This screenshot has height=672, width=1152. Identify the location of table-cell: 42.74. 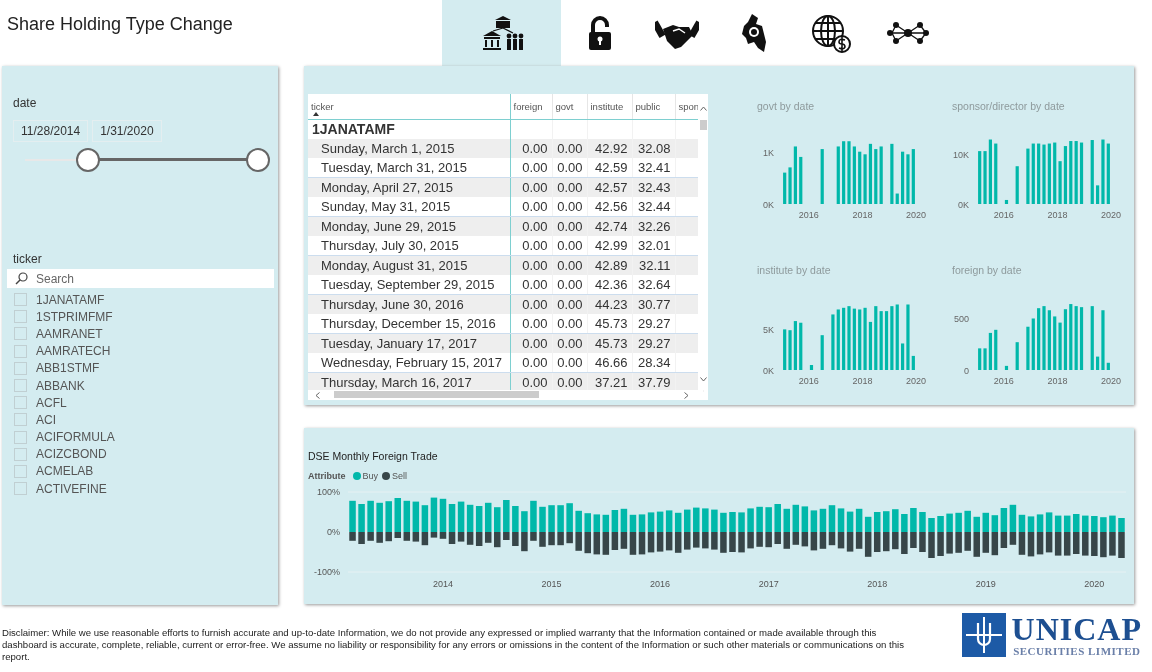
(611, 226).